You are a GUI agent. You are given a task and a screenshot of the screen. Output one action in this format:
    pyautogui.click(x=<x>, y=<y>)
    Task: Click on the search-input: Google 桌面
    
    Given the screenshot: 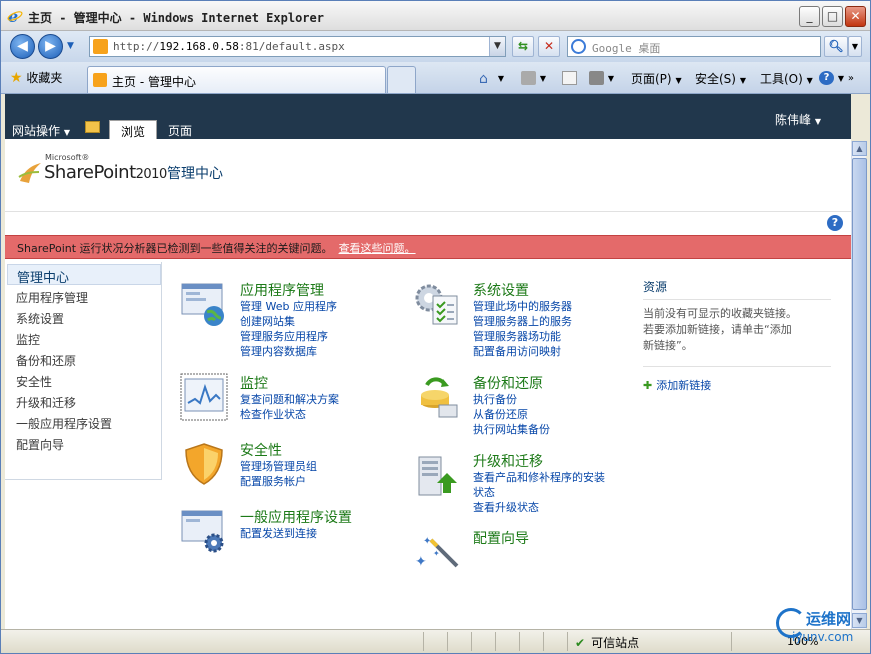 What is the action you would take?
    pyautogui.click(x=694, y=46)
    